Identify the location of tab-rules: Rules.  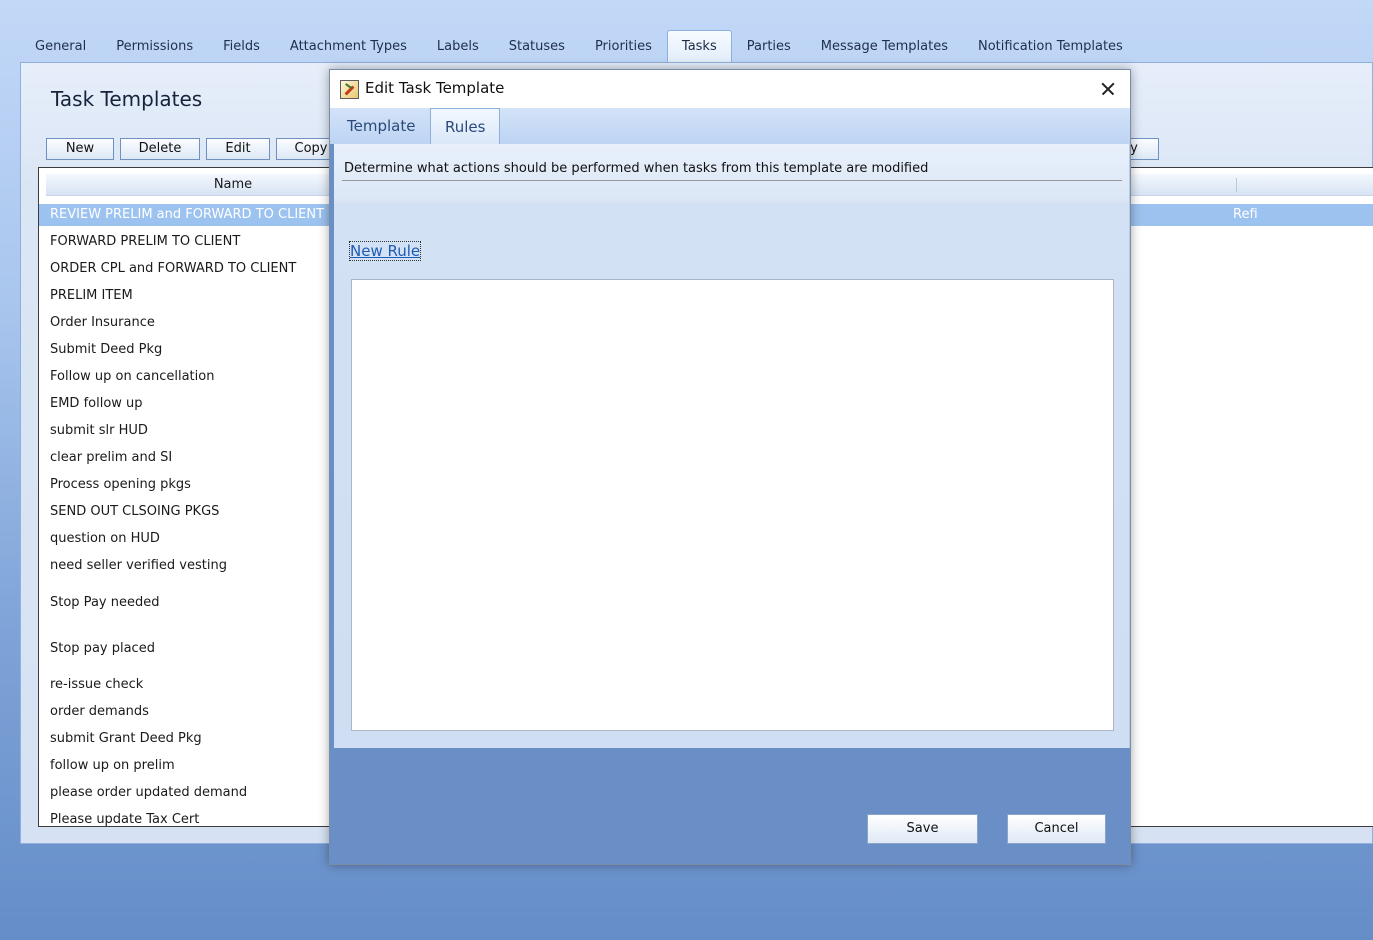
(465, 126).